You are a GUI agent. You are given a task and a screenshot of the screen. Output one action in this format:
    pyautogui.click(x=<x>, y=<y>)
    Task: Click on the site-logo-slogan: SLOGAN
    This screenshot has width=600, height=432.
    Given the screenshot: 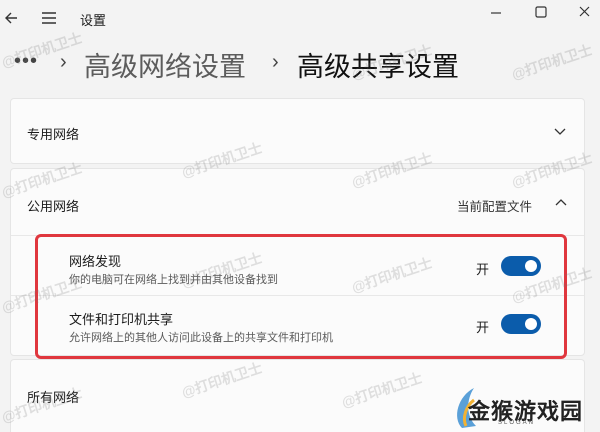 What is the action you would take?
    pyautogui.click(x=517, y=423)
    